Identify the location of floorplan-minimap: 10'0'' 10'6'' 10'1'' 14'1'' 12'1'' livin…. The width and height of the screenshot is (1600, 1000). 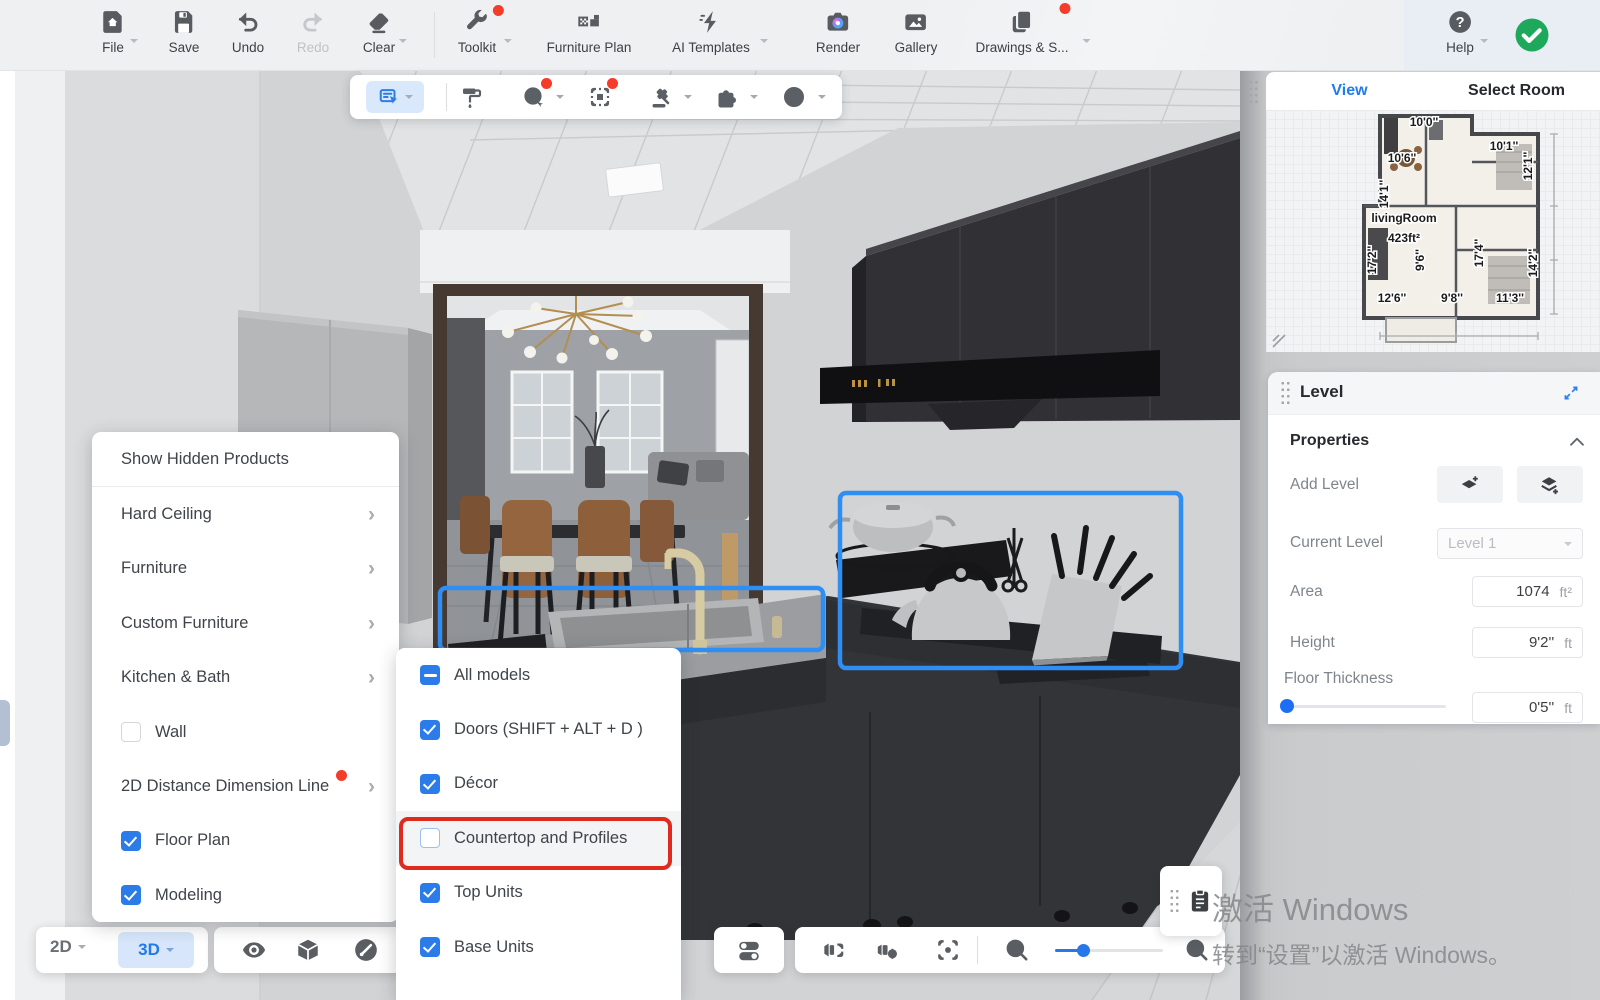
(1433, 231).